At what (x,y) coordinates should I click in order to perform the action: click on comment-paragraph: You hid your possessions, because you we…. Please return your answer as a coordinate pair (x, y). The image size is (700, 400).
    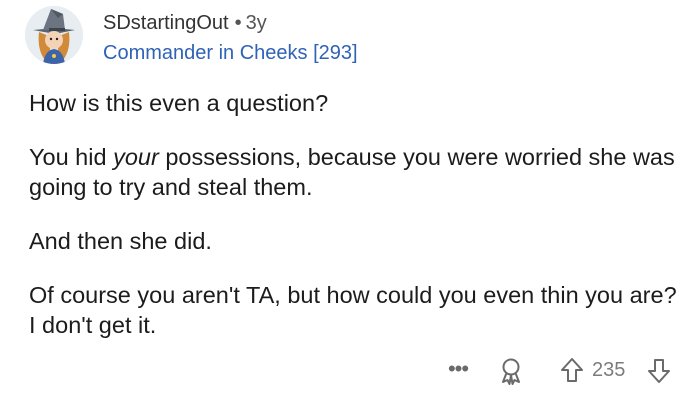
    Looking at the image, I should click on (354, 172).